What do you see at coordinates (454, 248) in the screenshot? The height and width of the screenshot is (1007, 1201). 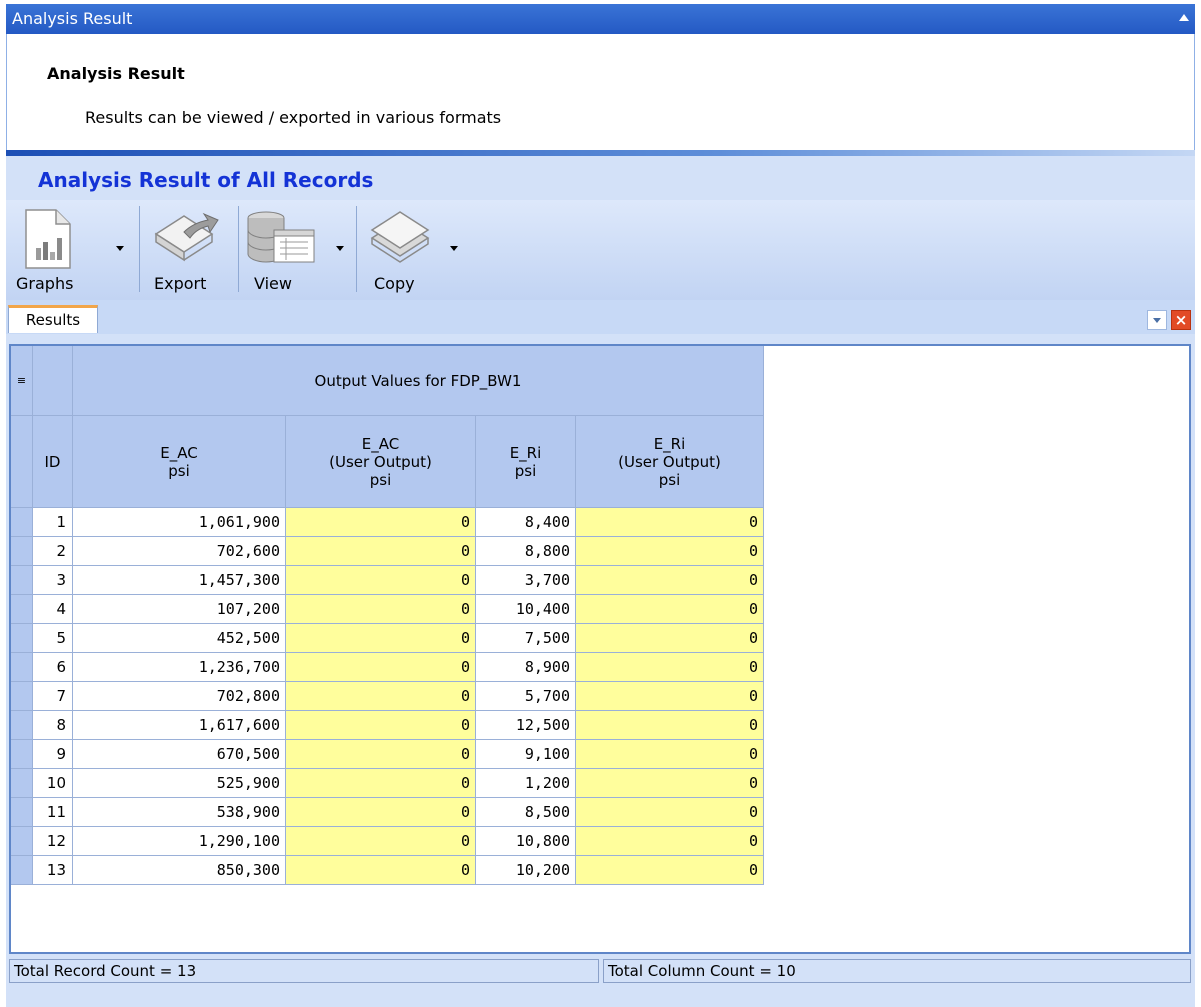 I see `copy-dropdown-arrow-icon` at bounding box center [454, 248].